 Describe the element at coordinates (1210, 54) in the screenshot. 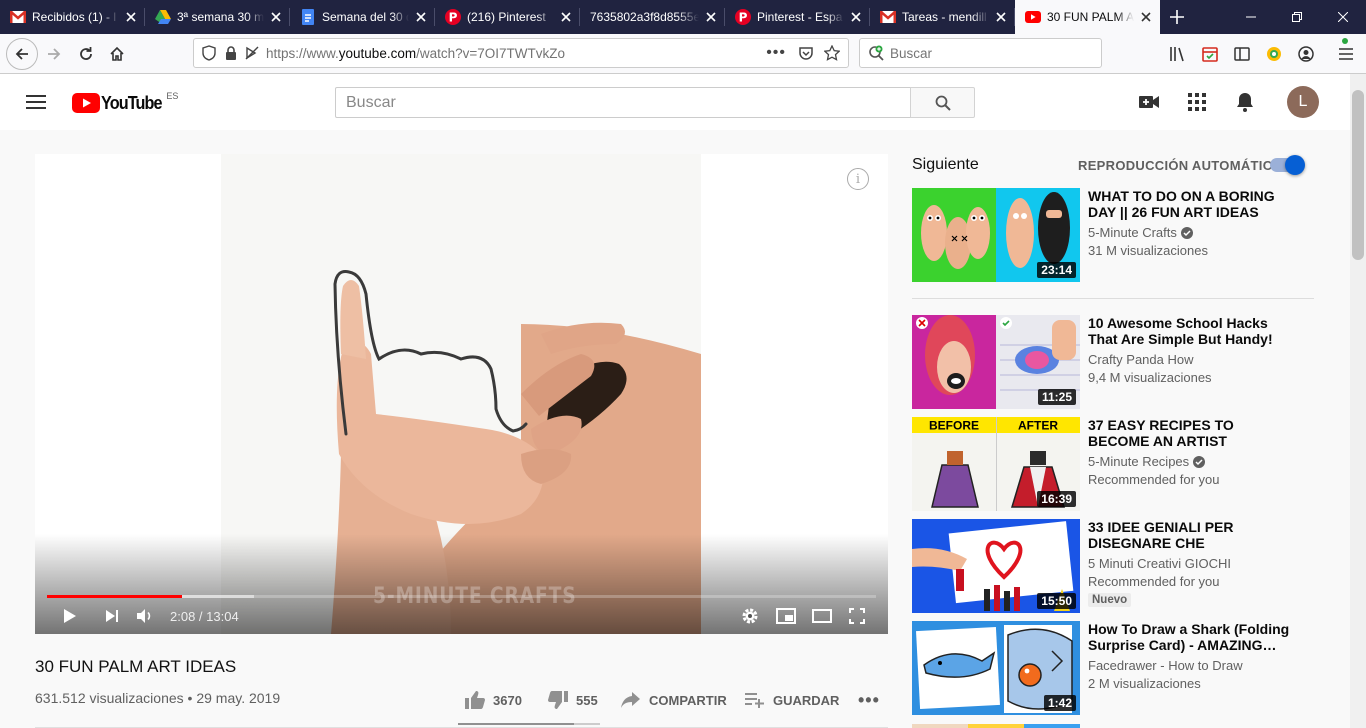

I see `extension-red-icon` at that location.